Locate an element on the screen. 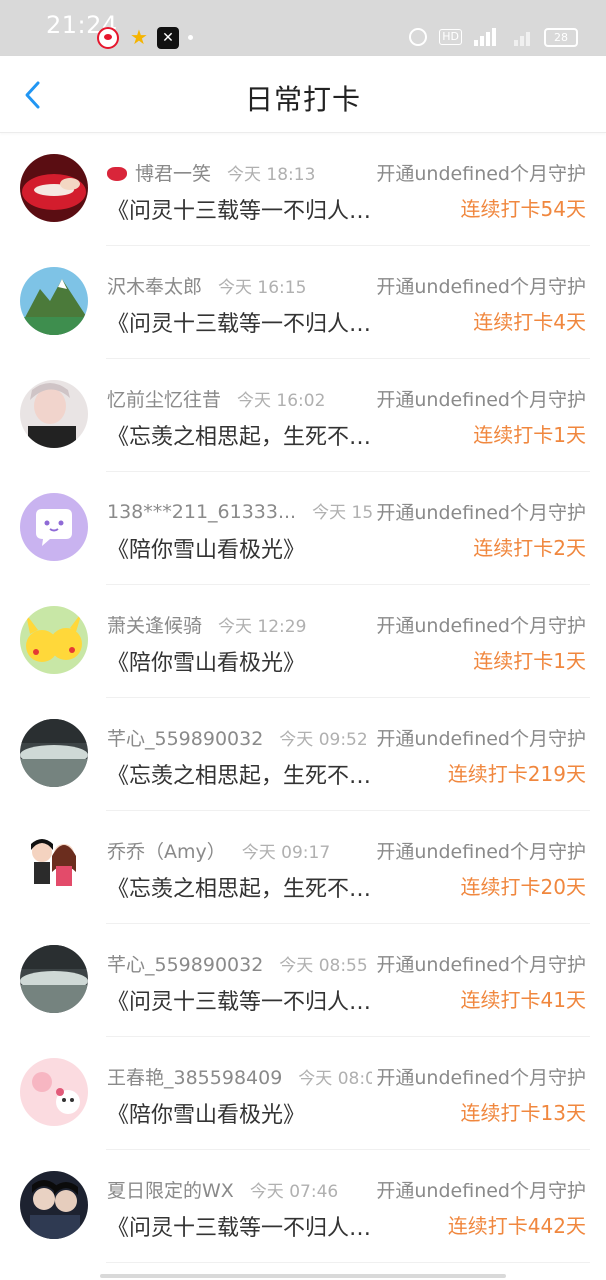 The width and height of the screenshot is (606, 1280). streak-count: 连续打卡54天 is located at coordinates (523, 209).